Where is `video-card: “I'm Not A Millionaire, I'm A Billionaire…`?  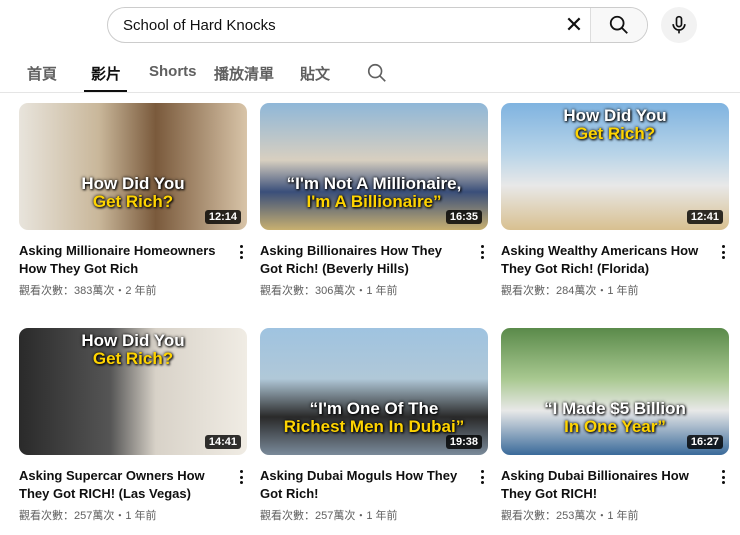 video-card: “I'm Not A Millionaire, I'm A Billionaire… is located at coordinates (374, 200).